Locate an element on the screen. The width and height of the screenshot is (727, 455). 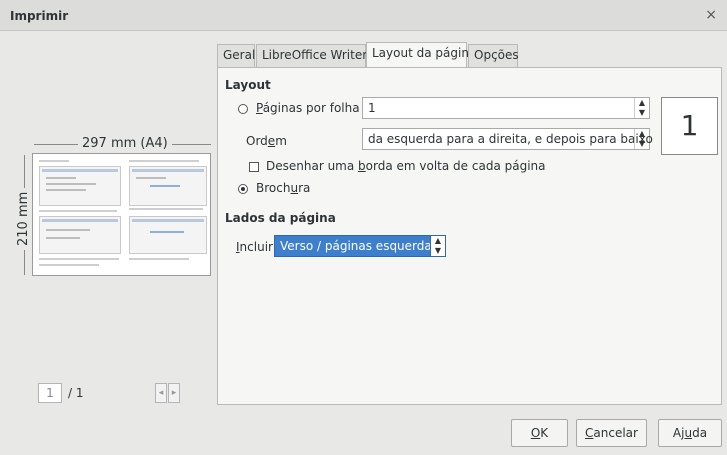
page-total-label: / 1 is located at coordinates (76, 393).